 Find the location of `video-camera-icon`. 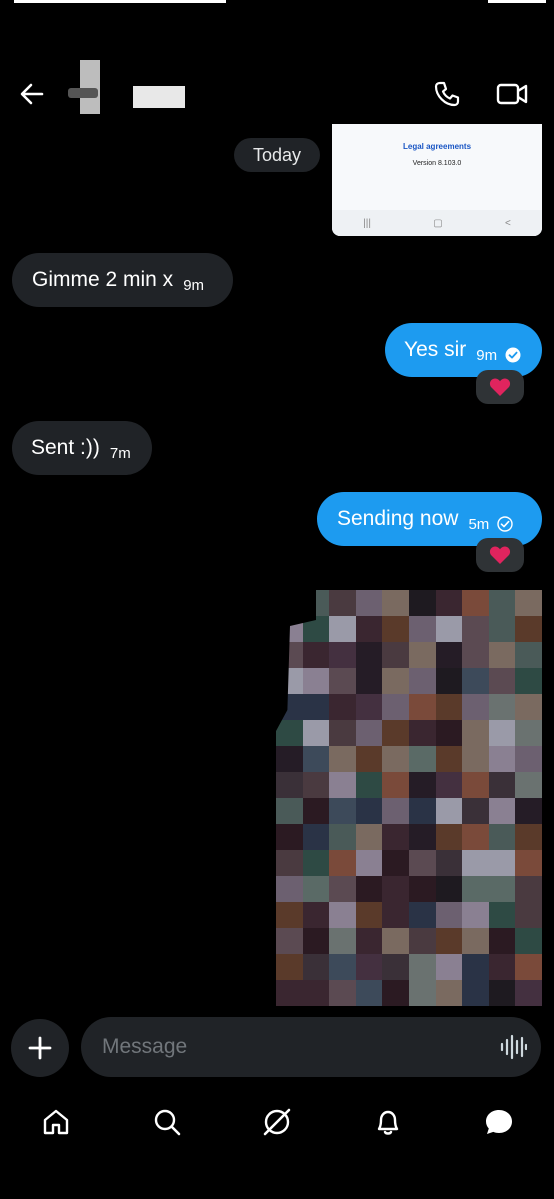

video-camera-icon is located at coordinates (512, 94).